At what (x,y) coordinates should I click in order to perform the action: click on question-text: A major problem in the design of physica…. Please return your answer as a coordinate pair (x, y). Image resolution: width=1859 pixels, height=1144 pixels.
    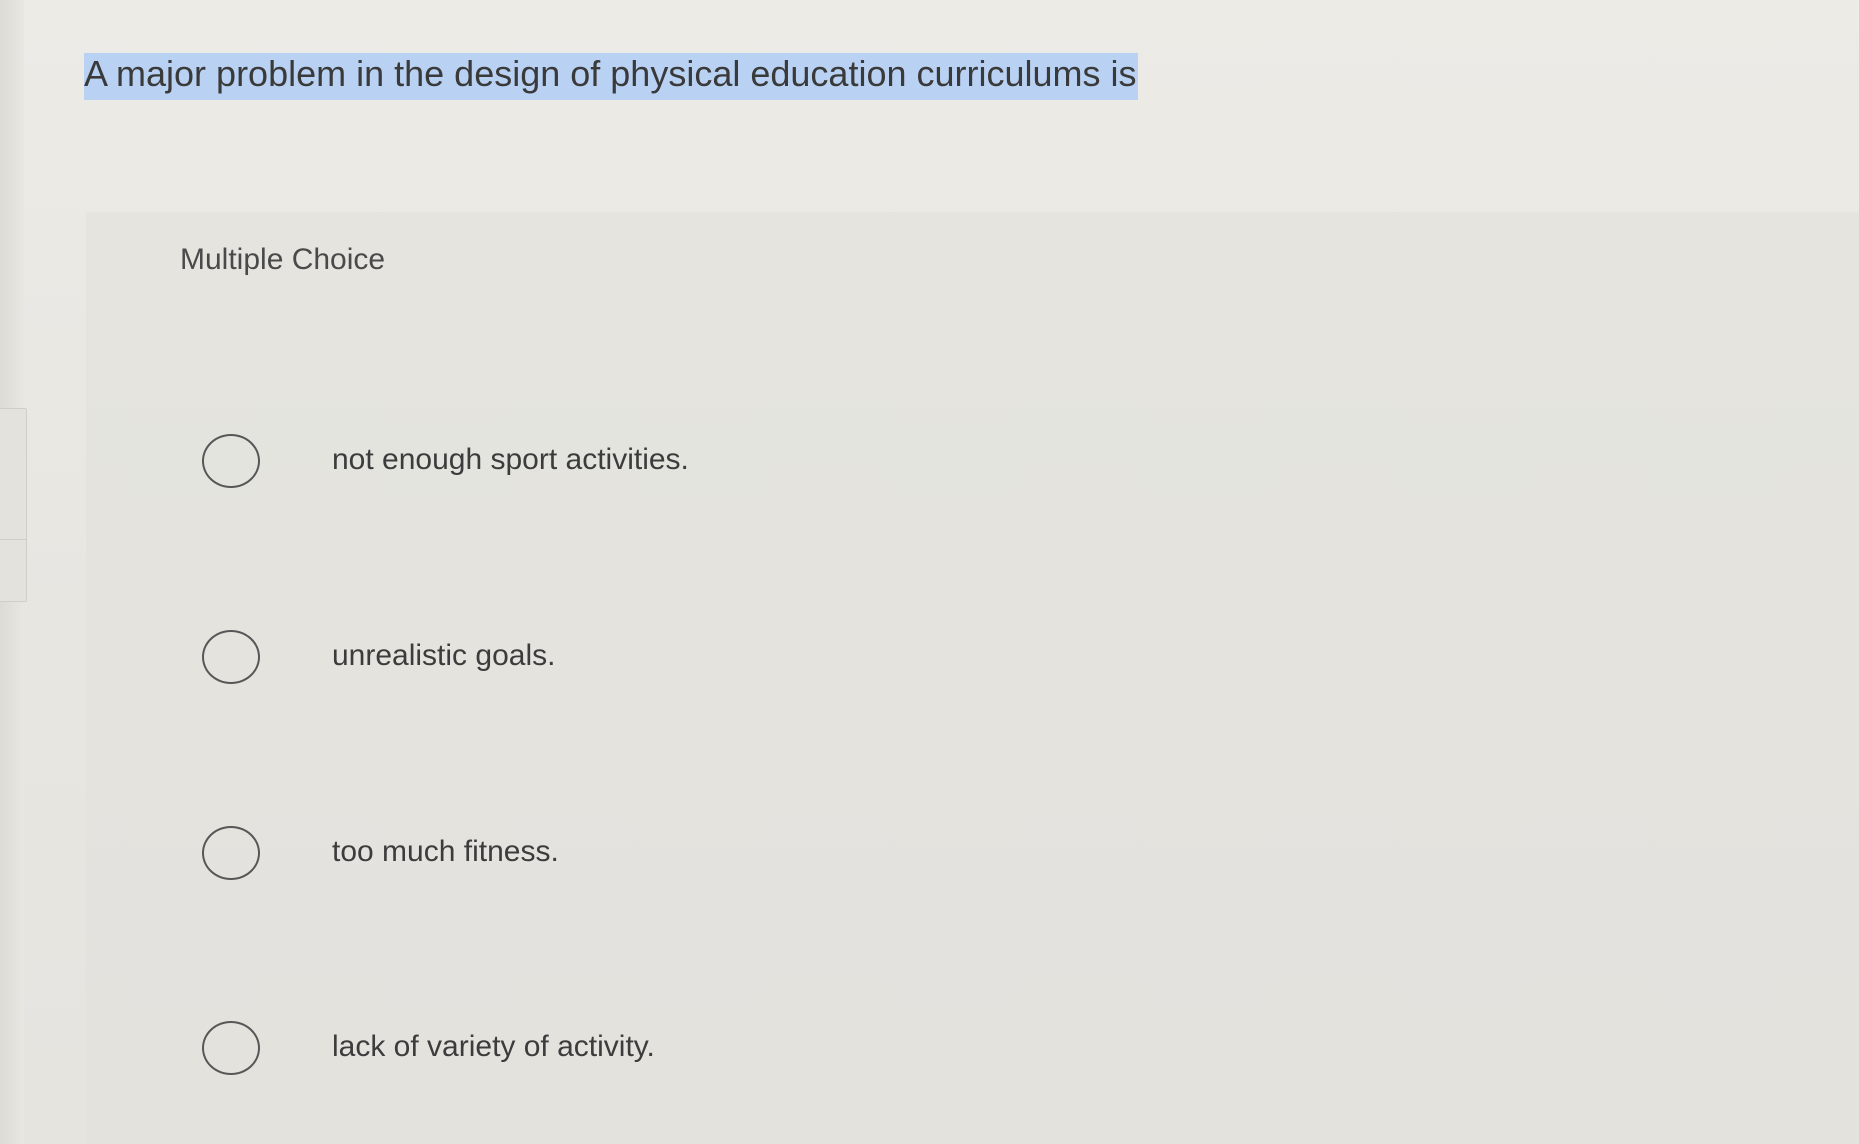
    Looking at the image, I should click on (611, 76).